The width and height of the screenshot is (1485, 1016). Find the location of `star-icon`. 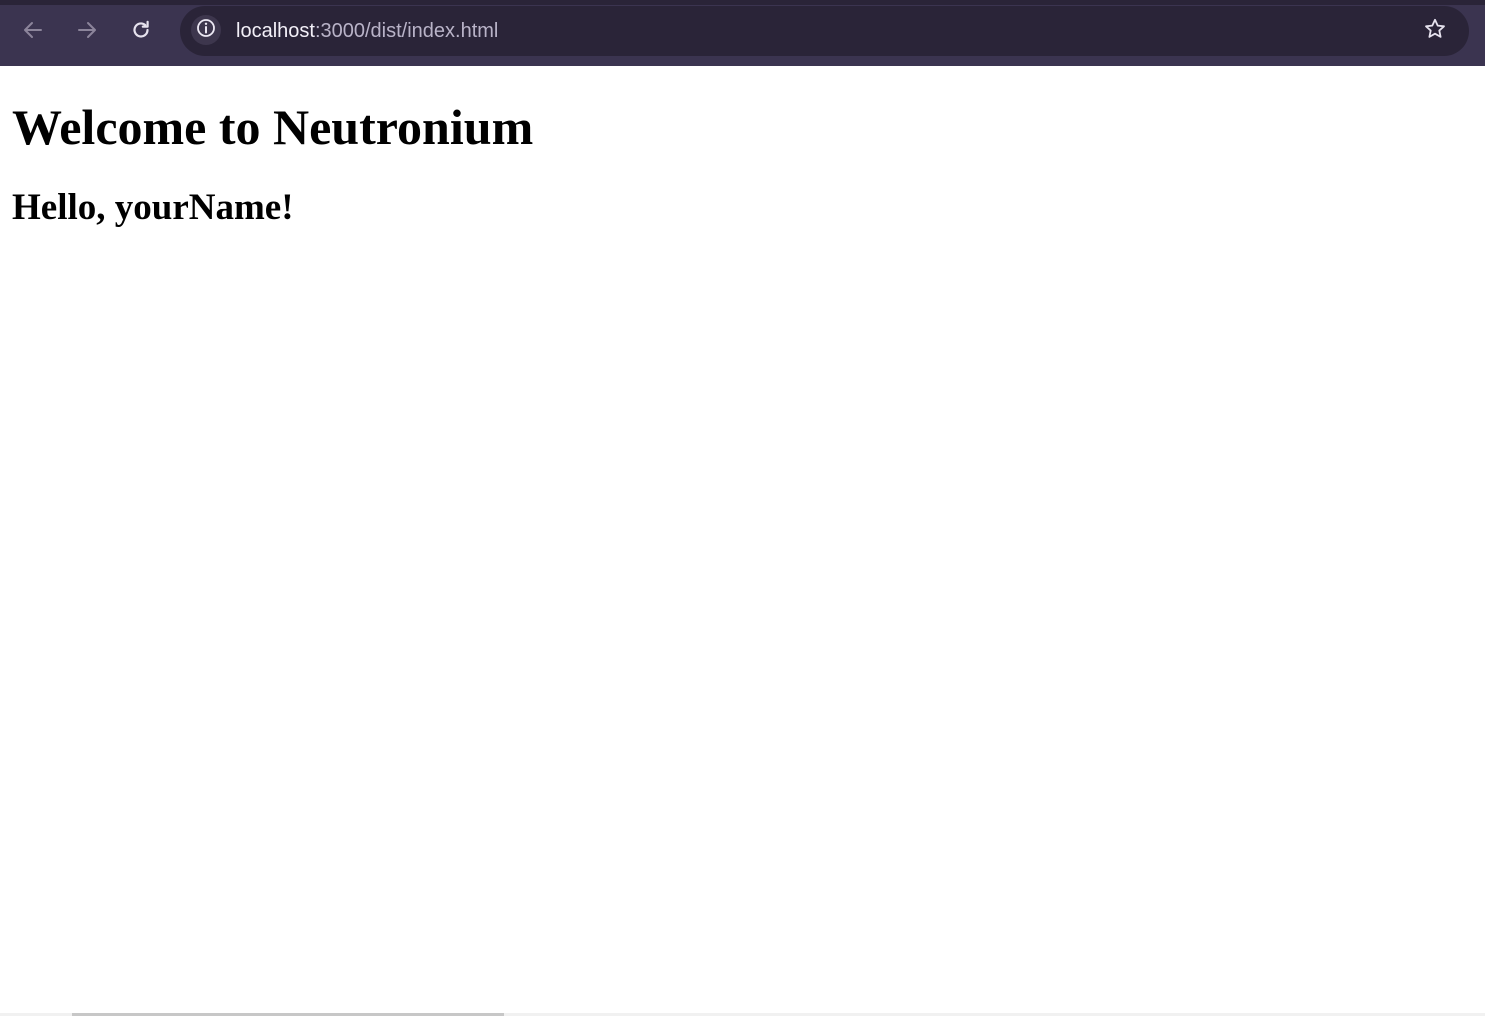

star-icon is located at coordinates (1435, 31).